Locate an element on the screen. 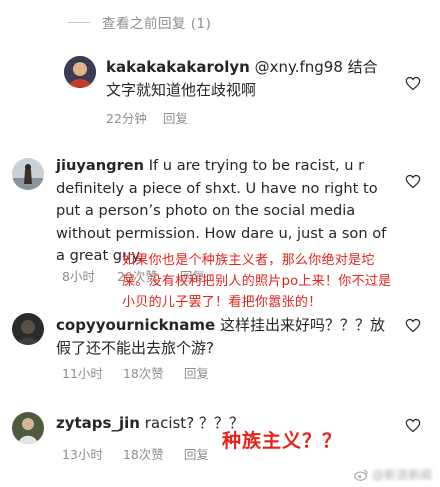  view-previous-label: 查看之前回复 (1) is located at coordinates (157, 24).